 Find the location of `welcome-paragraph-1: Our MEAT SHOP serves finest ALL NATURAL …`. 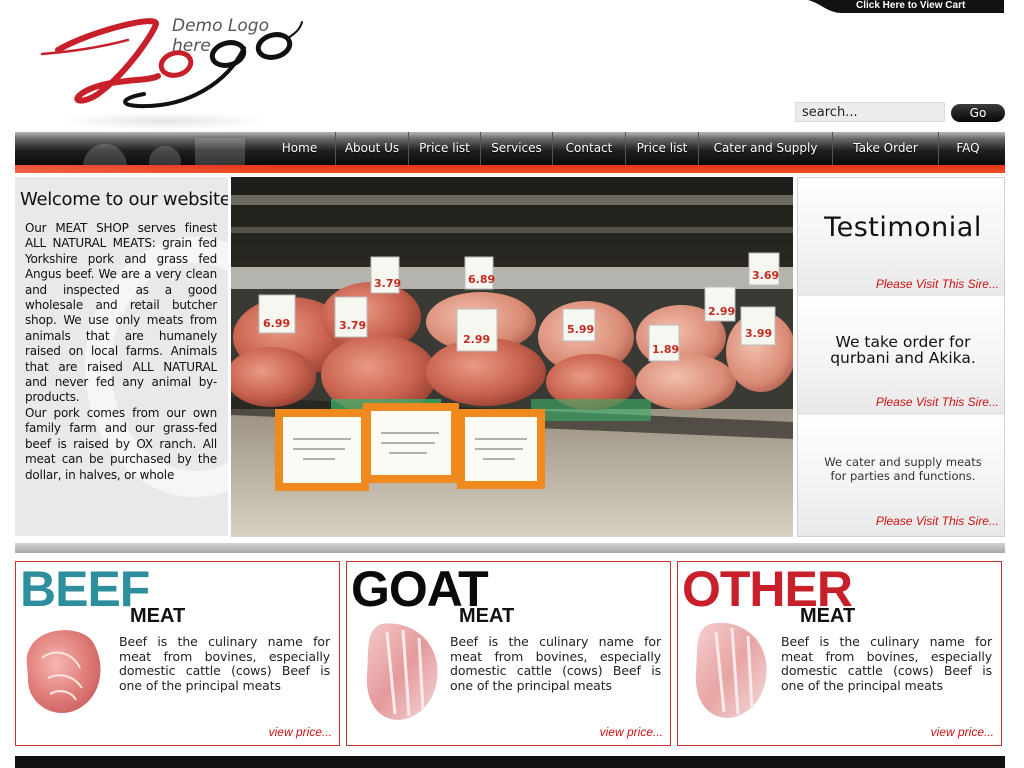

welcome-paragraph-1: Our MEAT SHOP serves finest ALL NATURAL … is located at coordinates (121, 313).